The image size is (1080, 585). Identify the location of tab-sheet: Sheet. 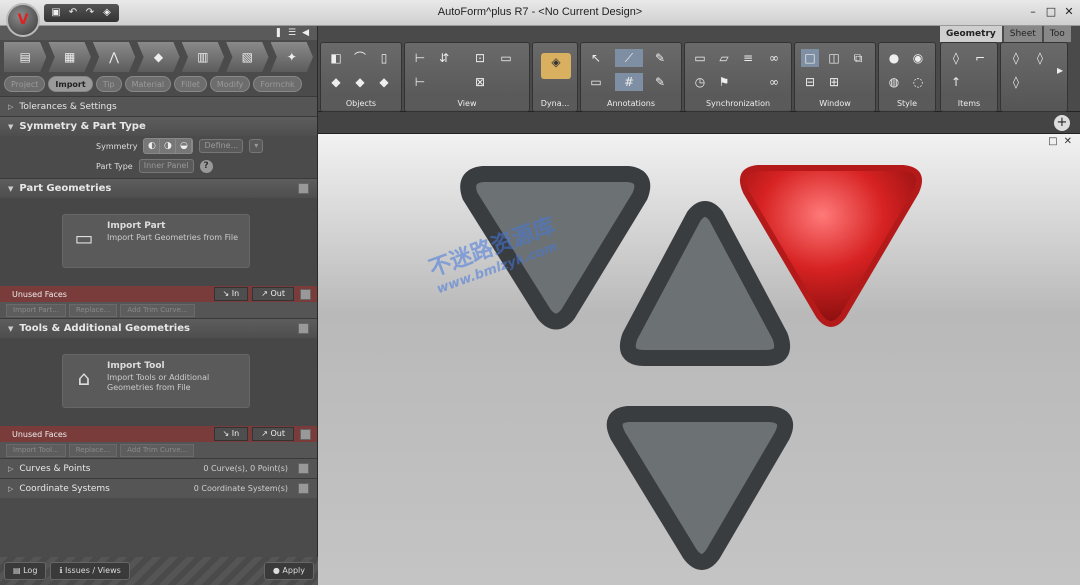
(1022, 34).